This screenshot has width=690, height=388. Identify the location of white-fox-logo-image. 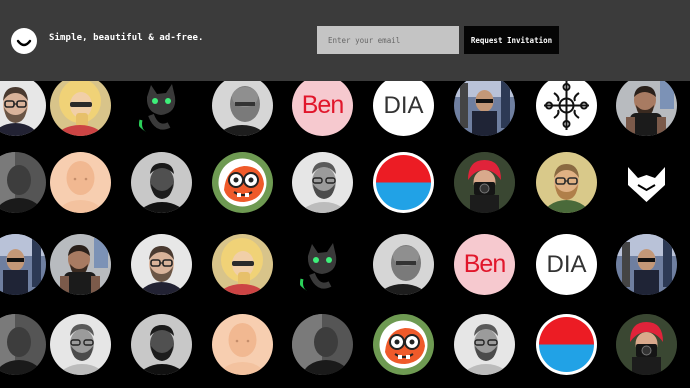
(646, 182).